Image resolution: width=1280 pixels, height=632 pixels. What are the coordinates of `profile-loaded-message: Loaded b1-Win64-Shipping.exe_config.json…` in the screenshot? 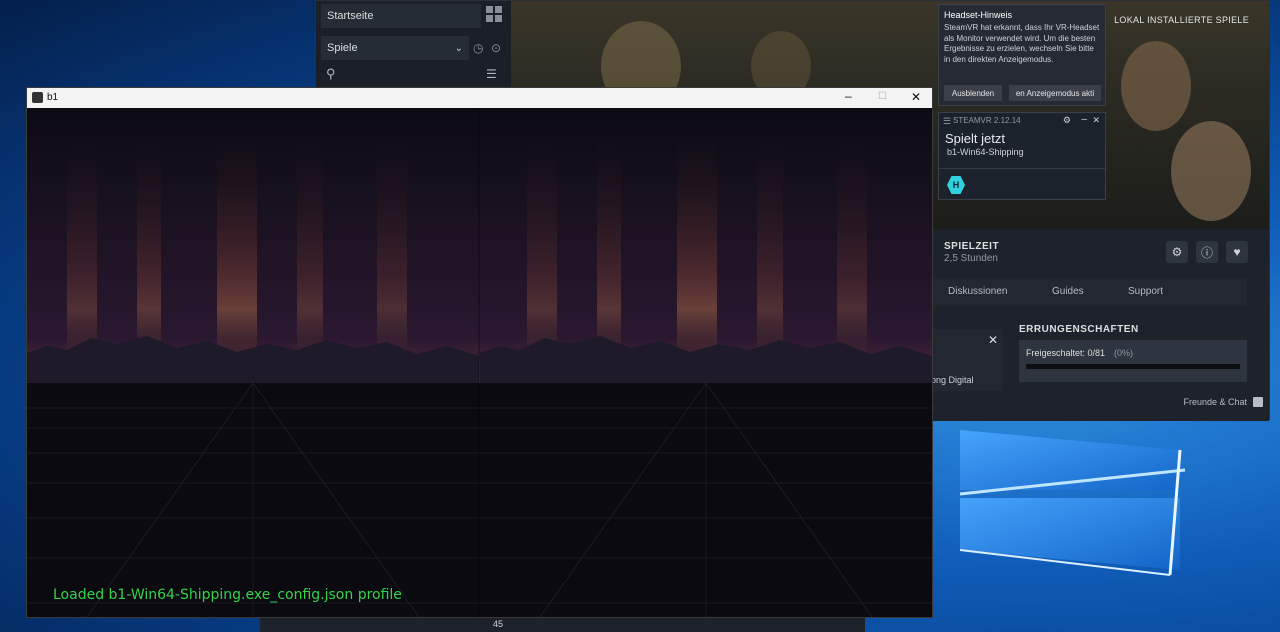 It's located at (227, 595).